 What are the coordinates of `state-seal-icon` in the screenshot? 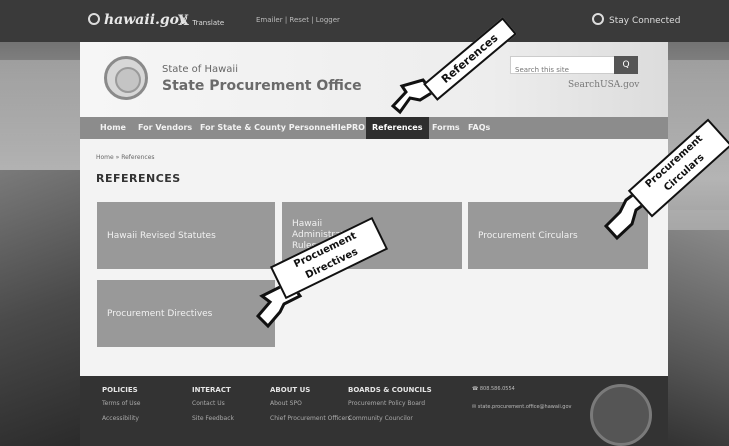 It's located at (126, 78).